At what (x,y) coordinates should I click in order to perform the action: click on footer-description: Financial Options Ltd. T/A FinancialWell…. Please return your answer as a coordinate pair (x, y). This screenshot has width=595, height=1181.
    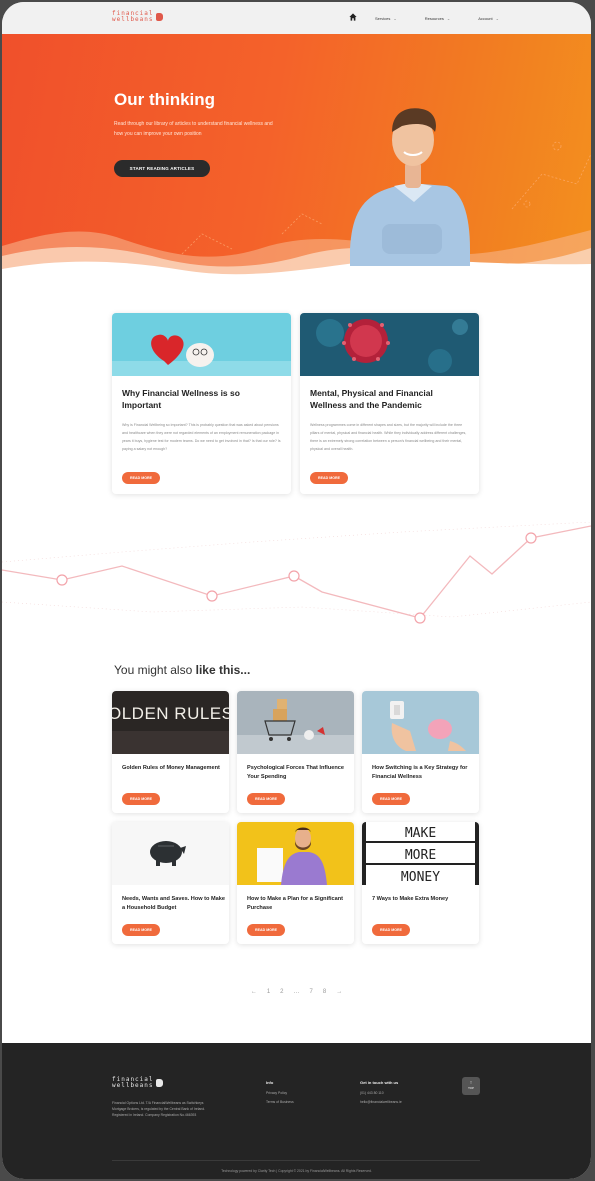
    Looking at the image, I should click on (159, 1109).